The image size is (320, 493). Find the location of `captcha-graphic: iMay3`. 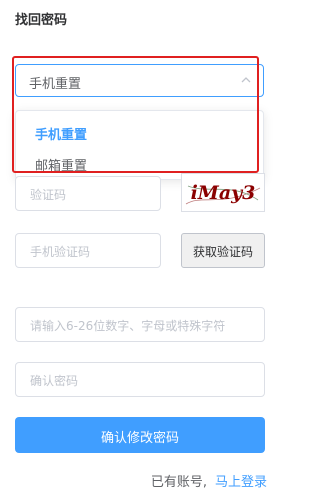

captcha-graphic: iMay3 is located at coordinates (223, 193).